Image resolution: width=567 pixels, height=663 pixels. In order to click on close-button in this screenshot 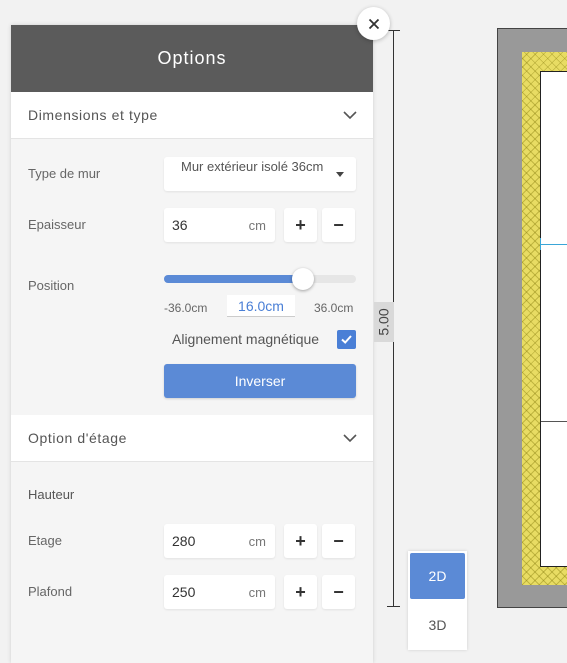, I will do `click(373, 23)`.